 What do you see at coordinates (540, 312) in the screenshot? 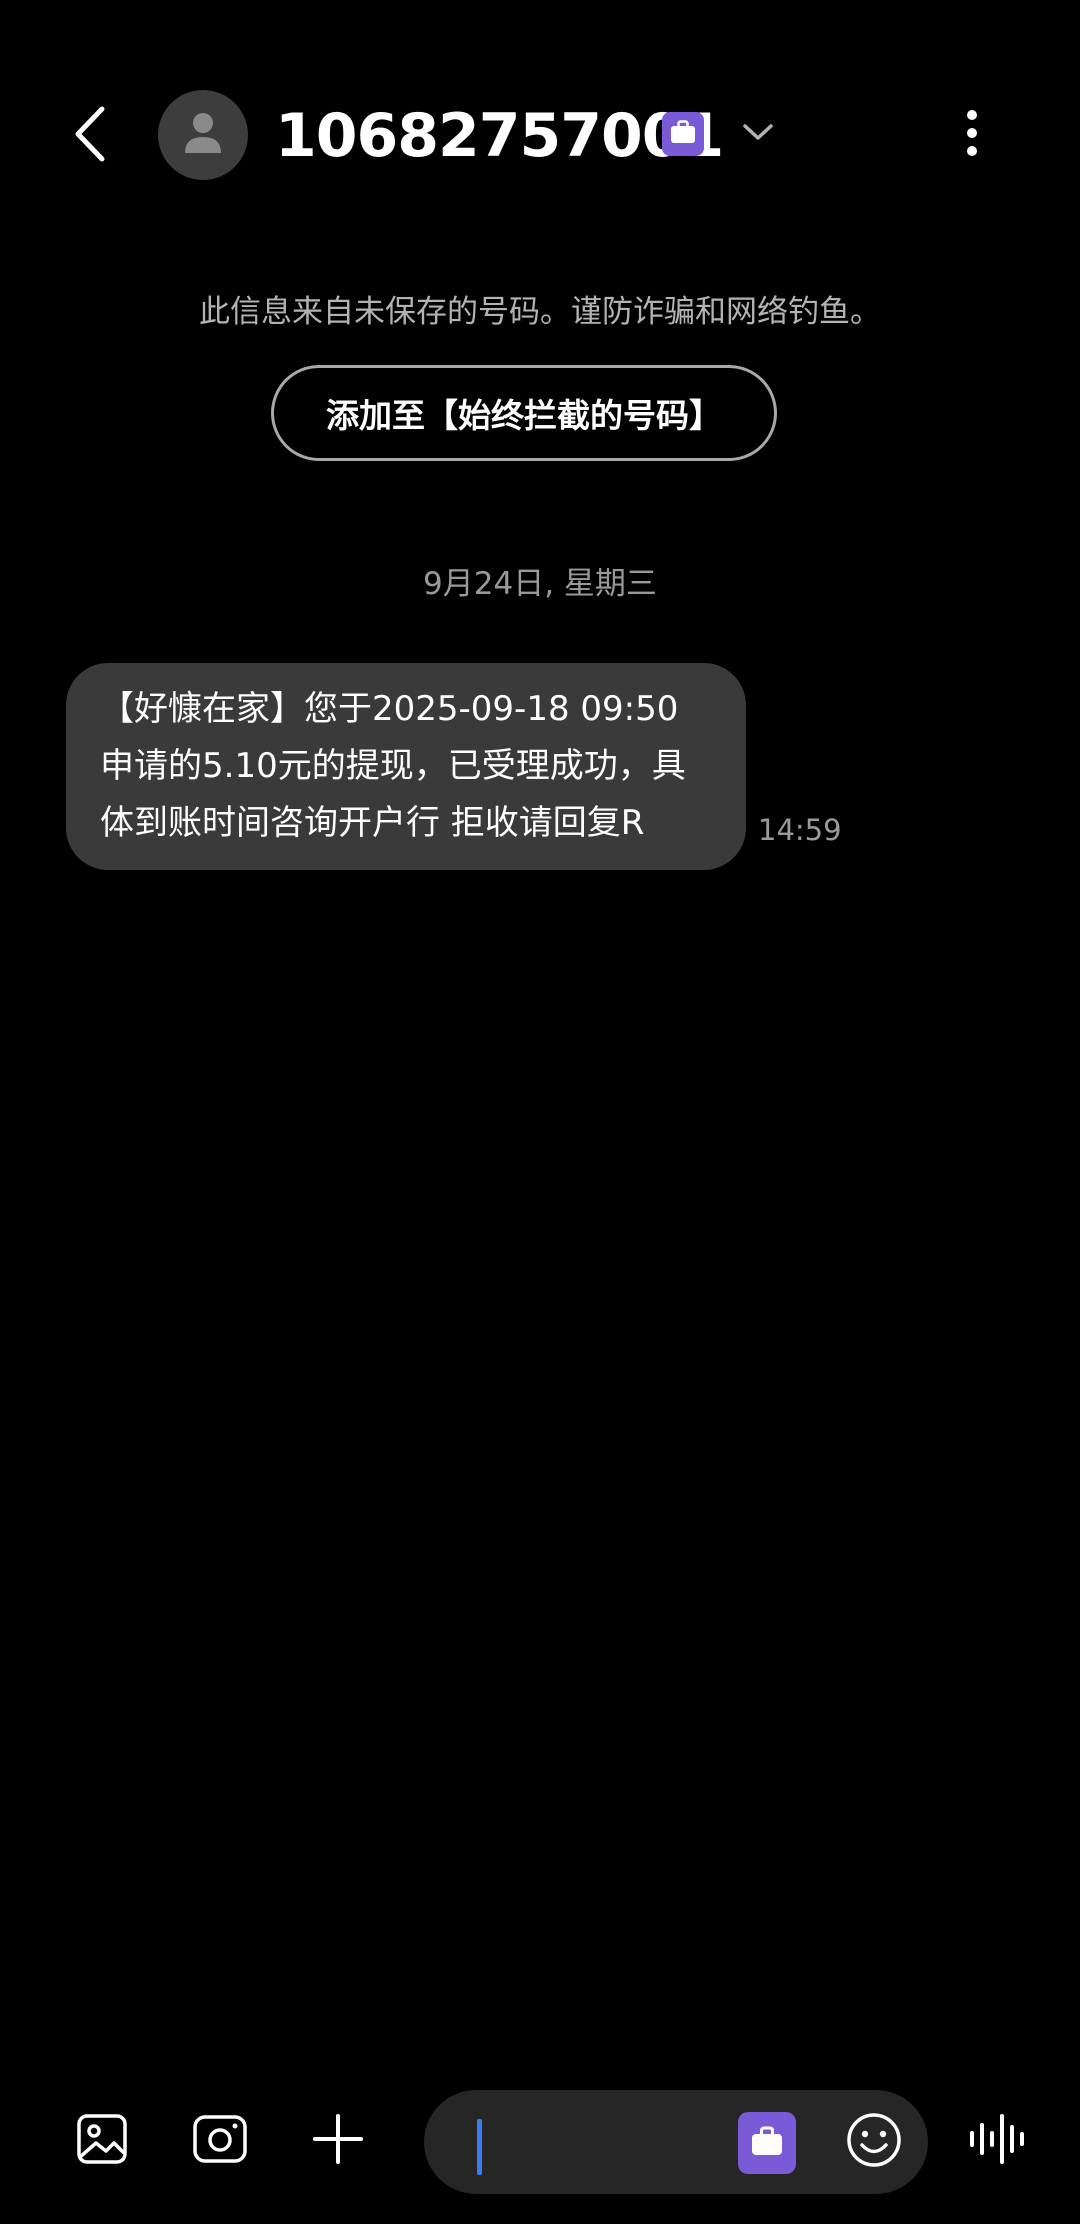
I see `unsaved-number-warning: 此信息来自未保存的号码。谨防诈骗和网络钓鱼。` at bounding box center [540, 312].